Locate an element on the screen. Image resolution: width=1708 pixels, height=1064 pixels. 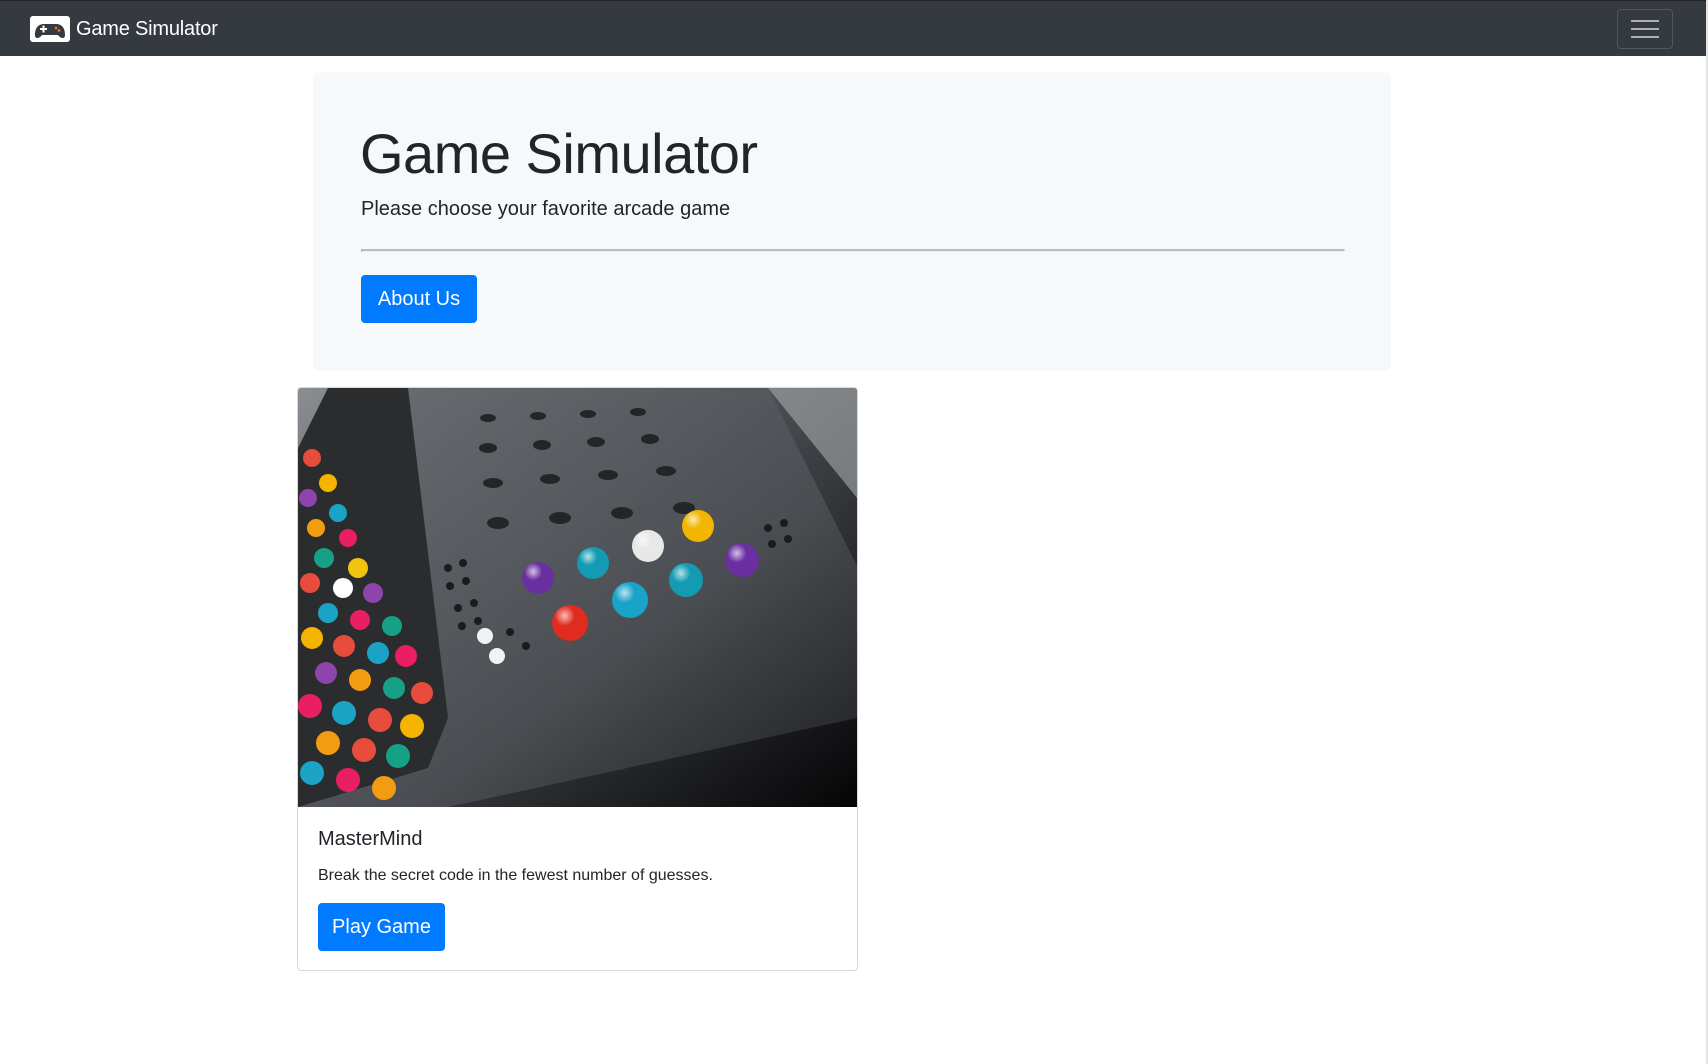
about-us-button: About Us is located at coordinates (419, 299).